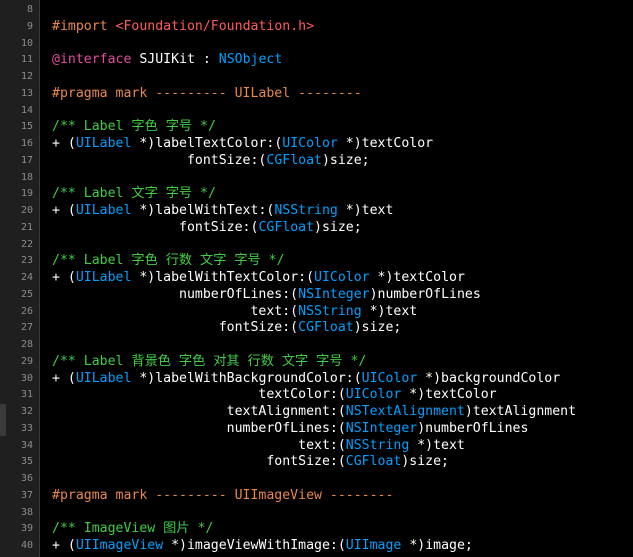 The height and width of the screenshot is (557, 633). What do you see at coordinates (203, 210) in the screenshot?
I see `code-token-plain: *)labelWithText:(` at bounding box center [203, 210].